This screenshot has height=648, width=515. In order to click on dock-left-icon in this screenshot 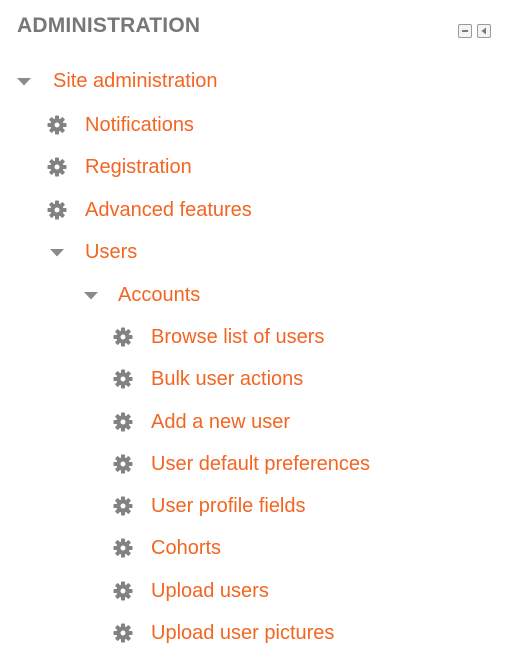, I will do `click(483, 31)`.